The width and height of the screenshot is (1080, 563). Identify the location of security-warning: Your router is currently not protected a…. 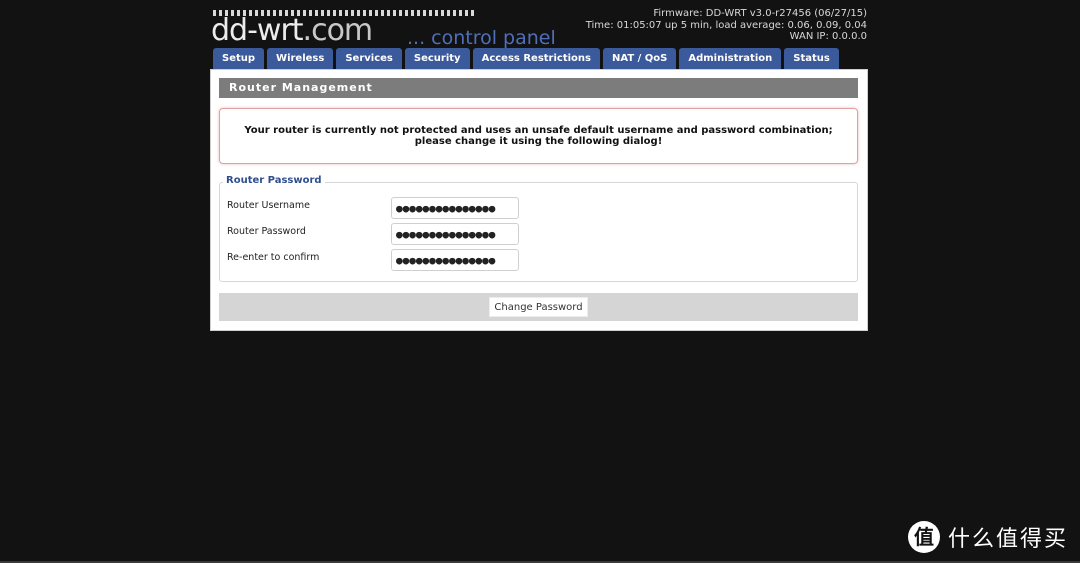
(538, 136).